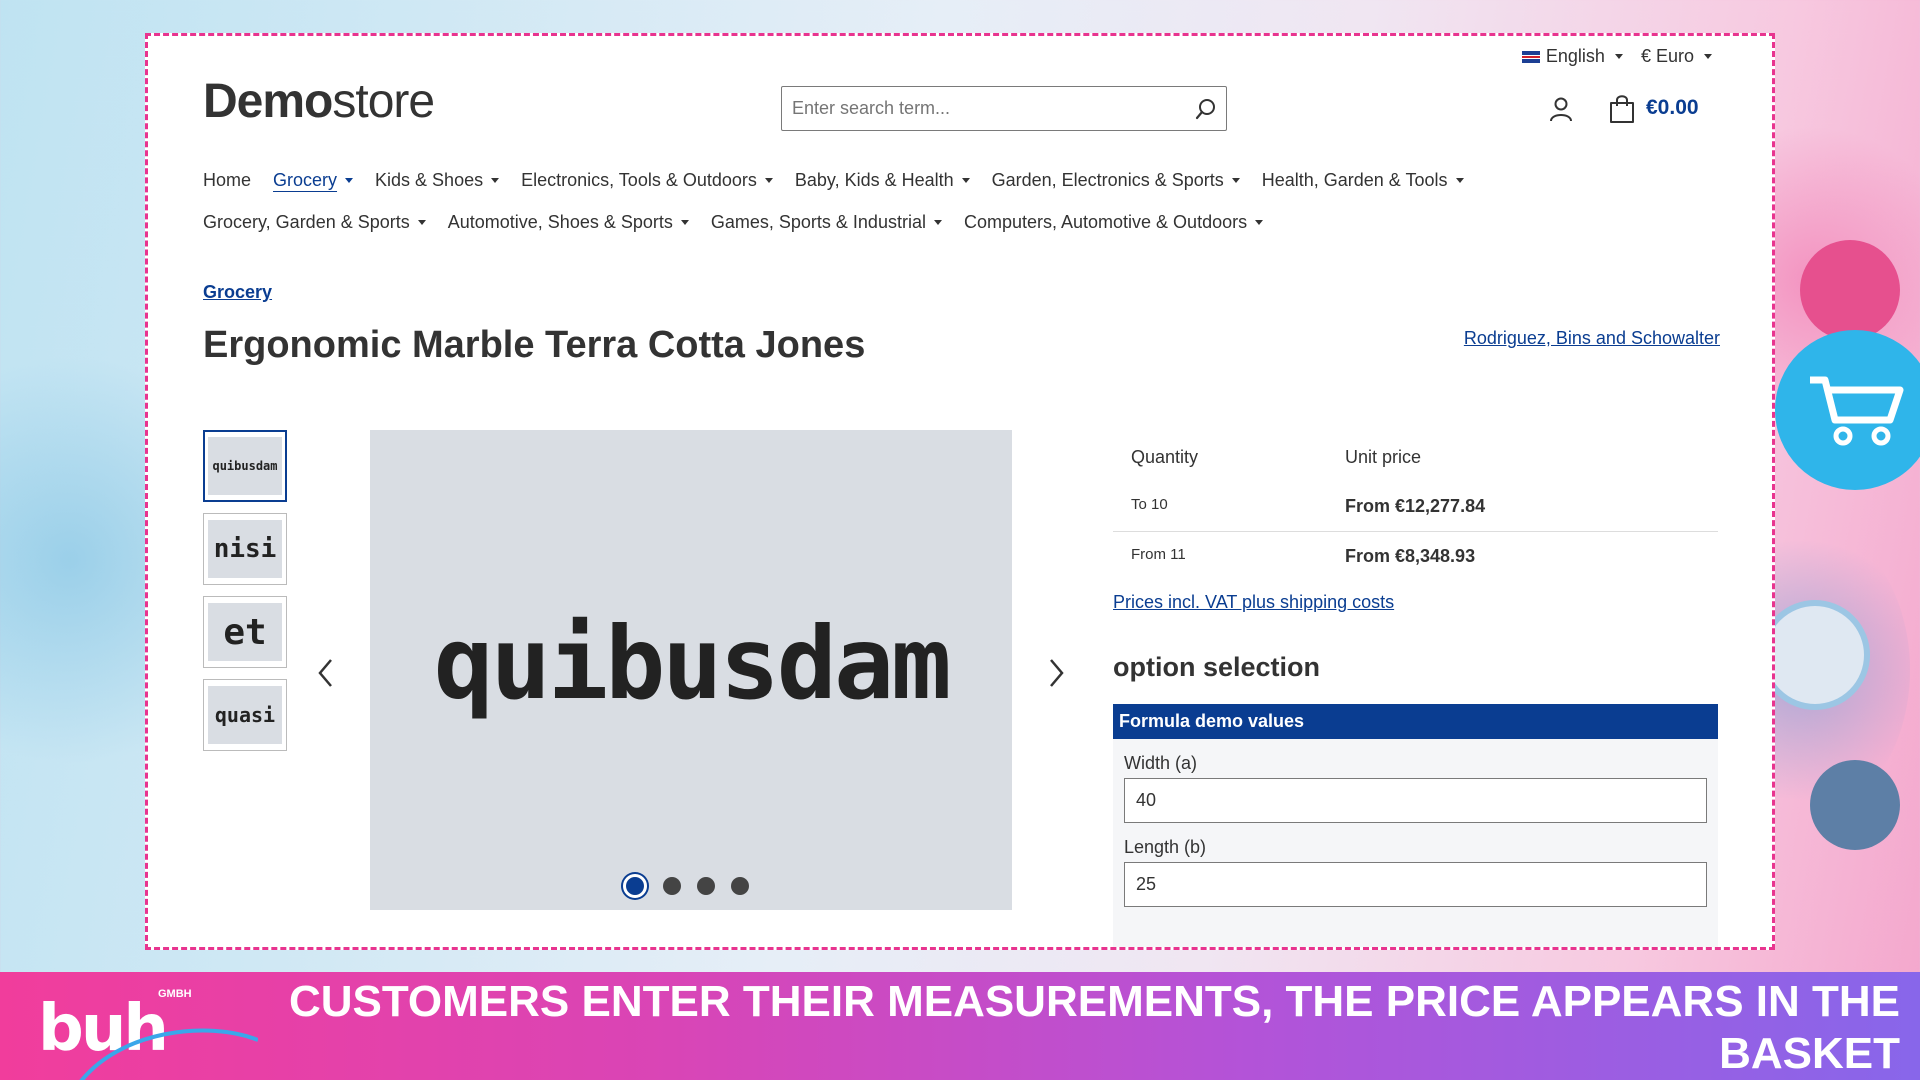 Image resolution: width=1920 pixels, height=1080 pixels. What do you see at coordinates (1149, 504) in the screenshot?
I see `quantity-cell: To 10` at bounding box center [1149, 504].